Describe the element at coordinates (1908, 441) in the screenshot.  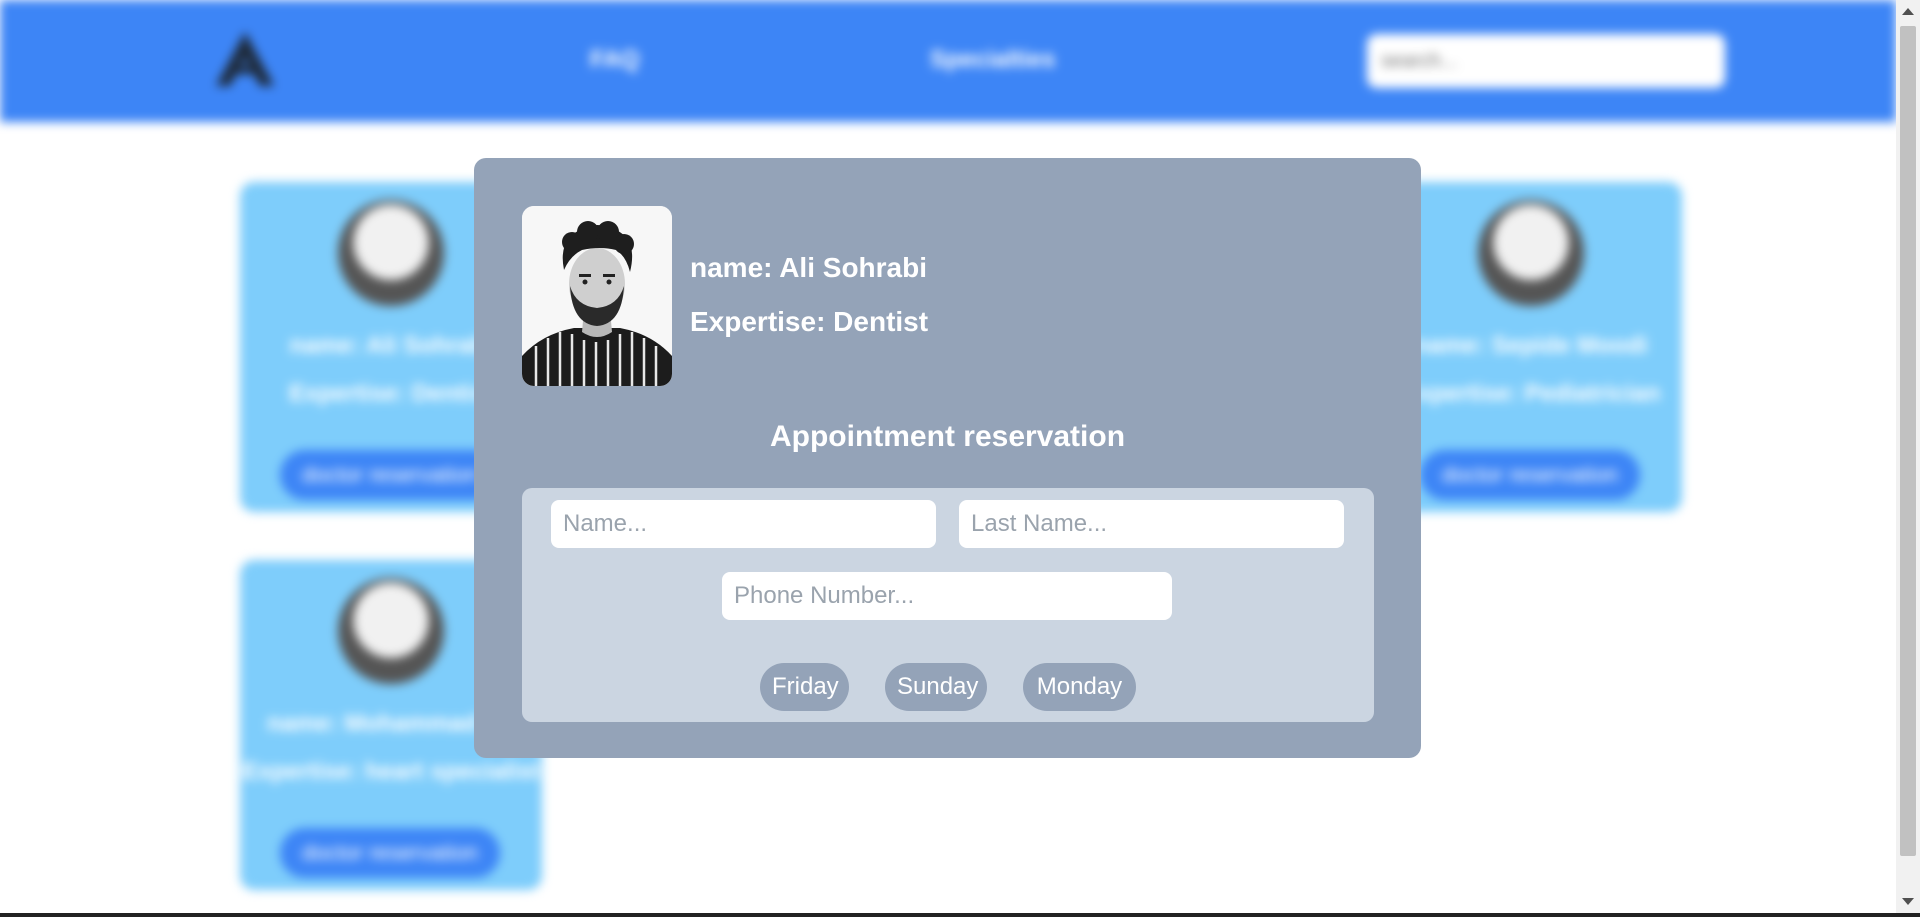
I see `scroll-thumb` at that location.